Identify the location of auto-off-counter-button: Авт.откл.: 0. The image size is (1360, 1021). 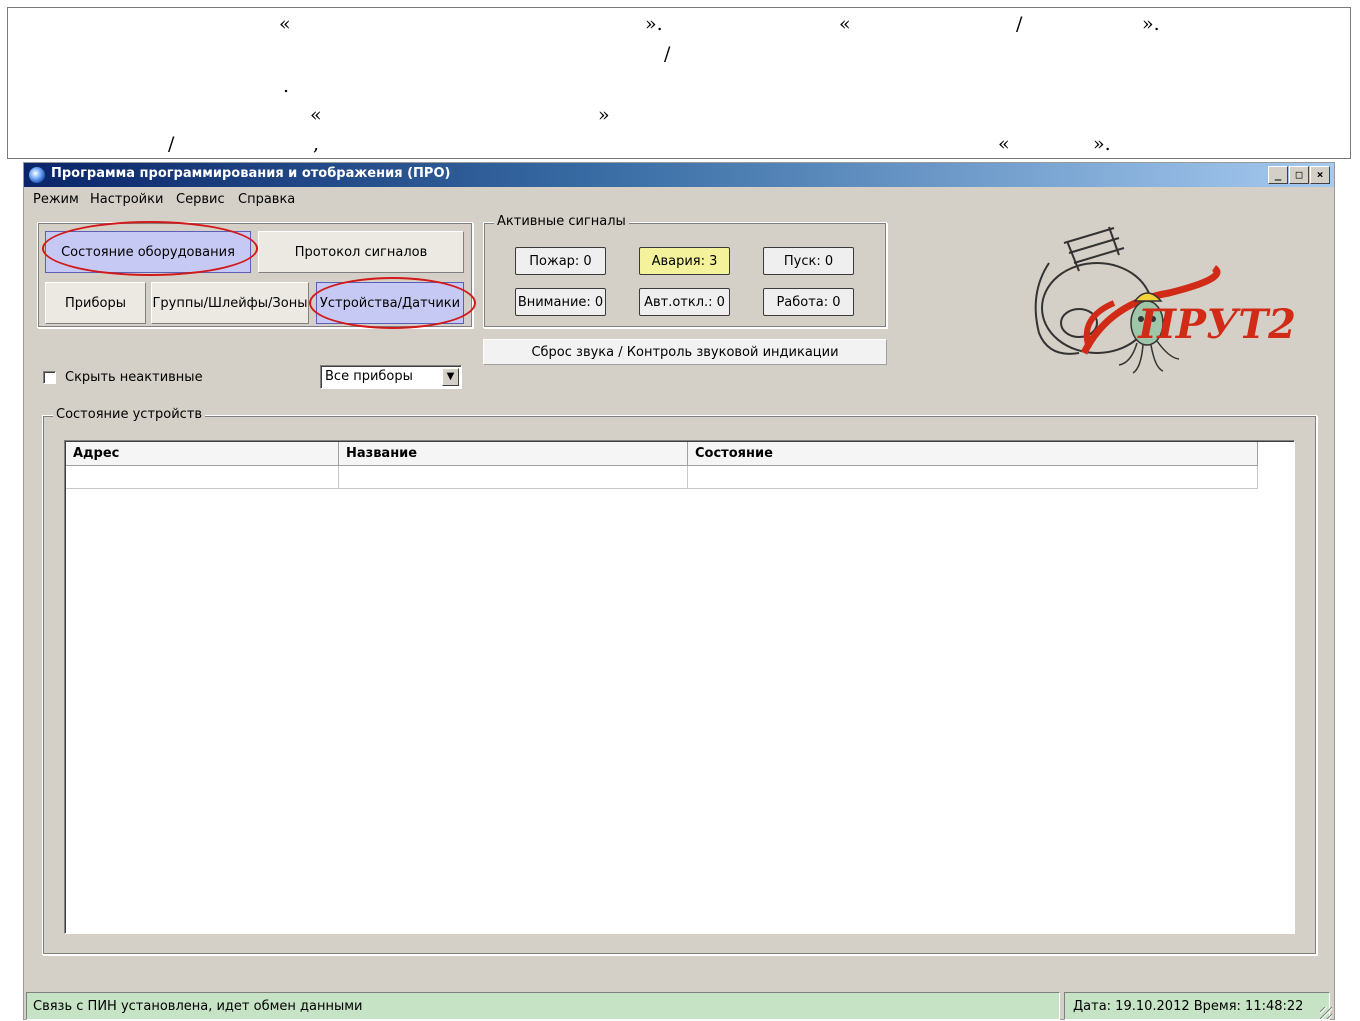
(684, 302).